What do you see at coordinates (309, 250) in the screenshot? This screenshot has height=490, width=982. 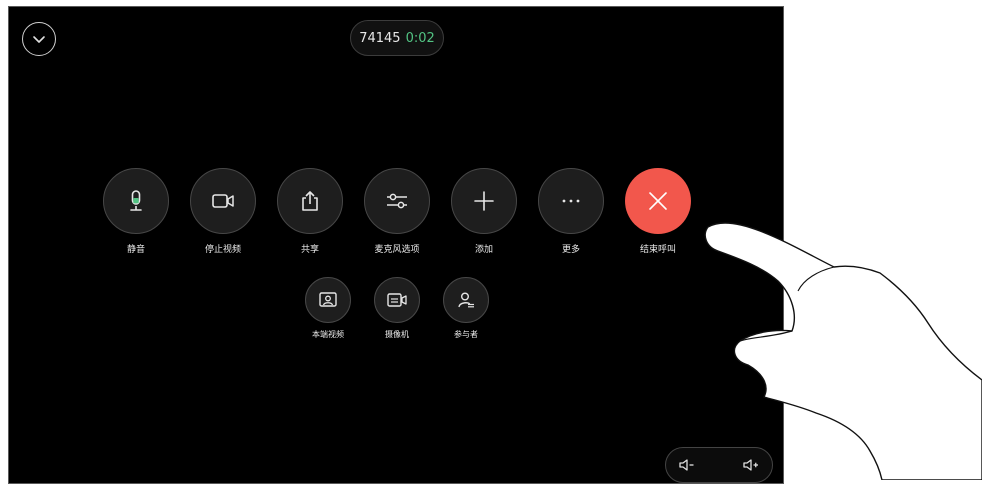 I see `share-label: 共享` at bounding box center [309, 250].